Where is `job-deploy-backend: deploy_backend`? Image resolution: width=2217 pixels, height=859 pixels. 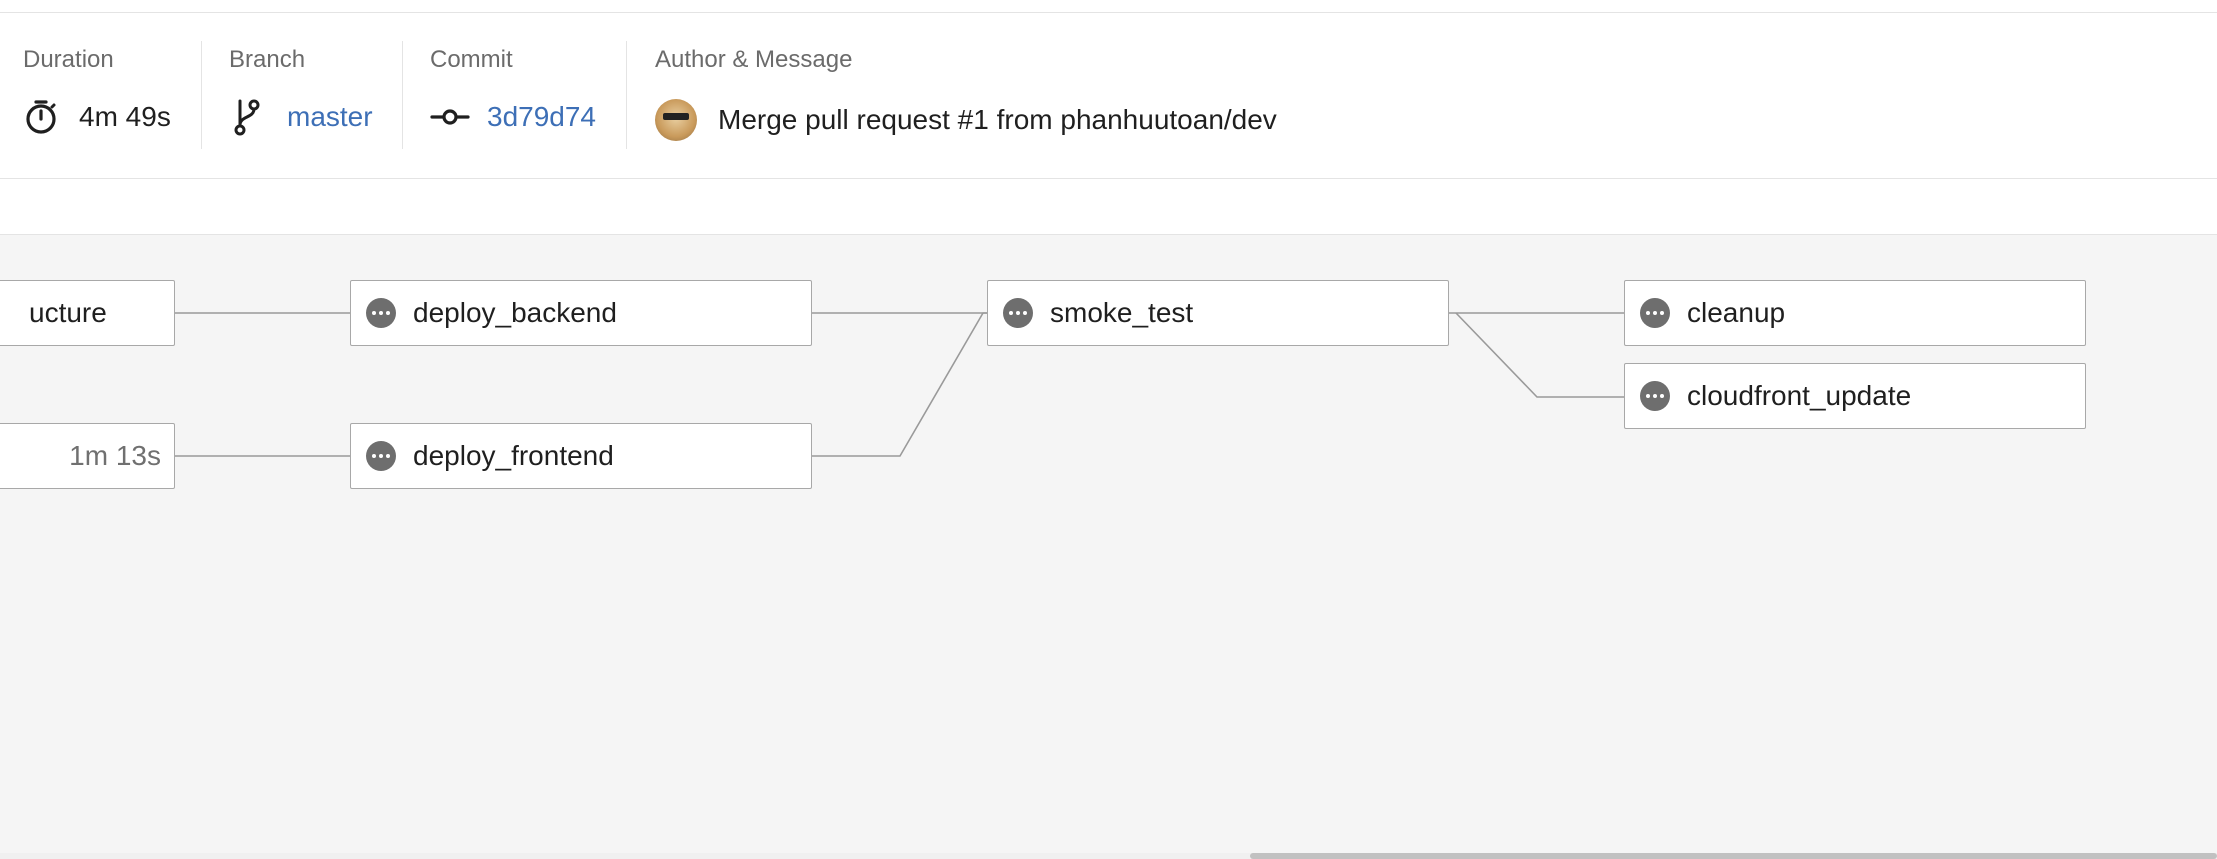
job-deploy-backend: deploy_backend is located at coordinates (581, 313).